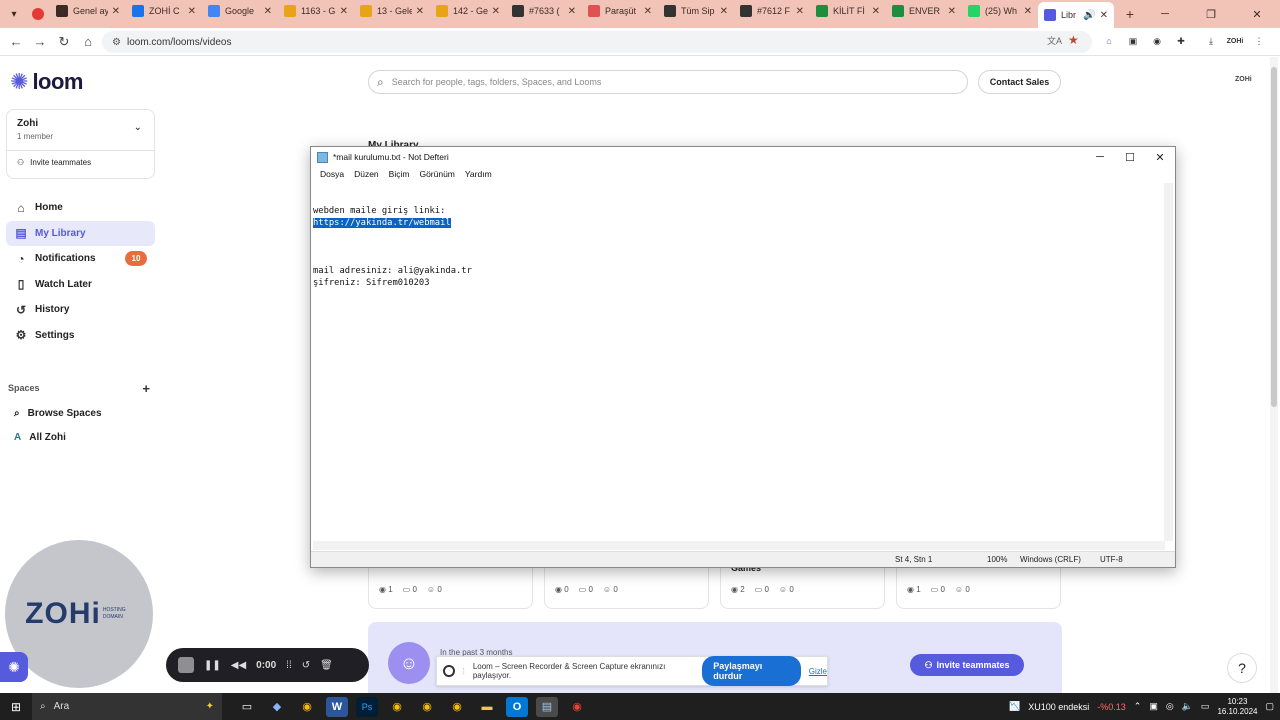 Image resolution: width=1280 pixels, height=720 pixels. I want to click on page-scrollbar, so click(1274, 375).